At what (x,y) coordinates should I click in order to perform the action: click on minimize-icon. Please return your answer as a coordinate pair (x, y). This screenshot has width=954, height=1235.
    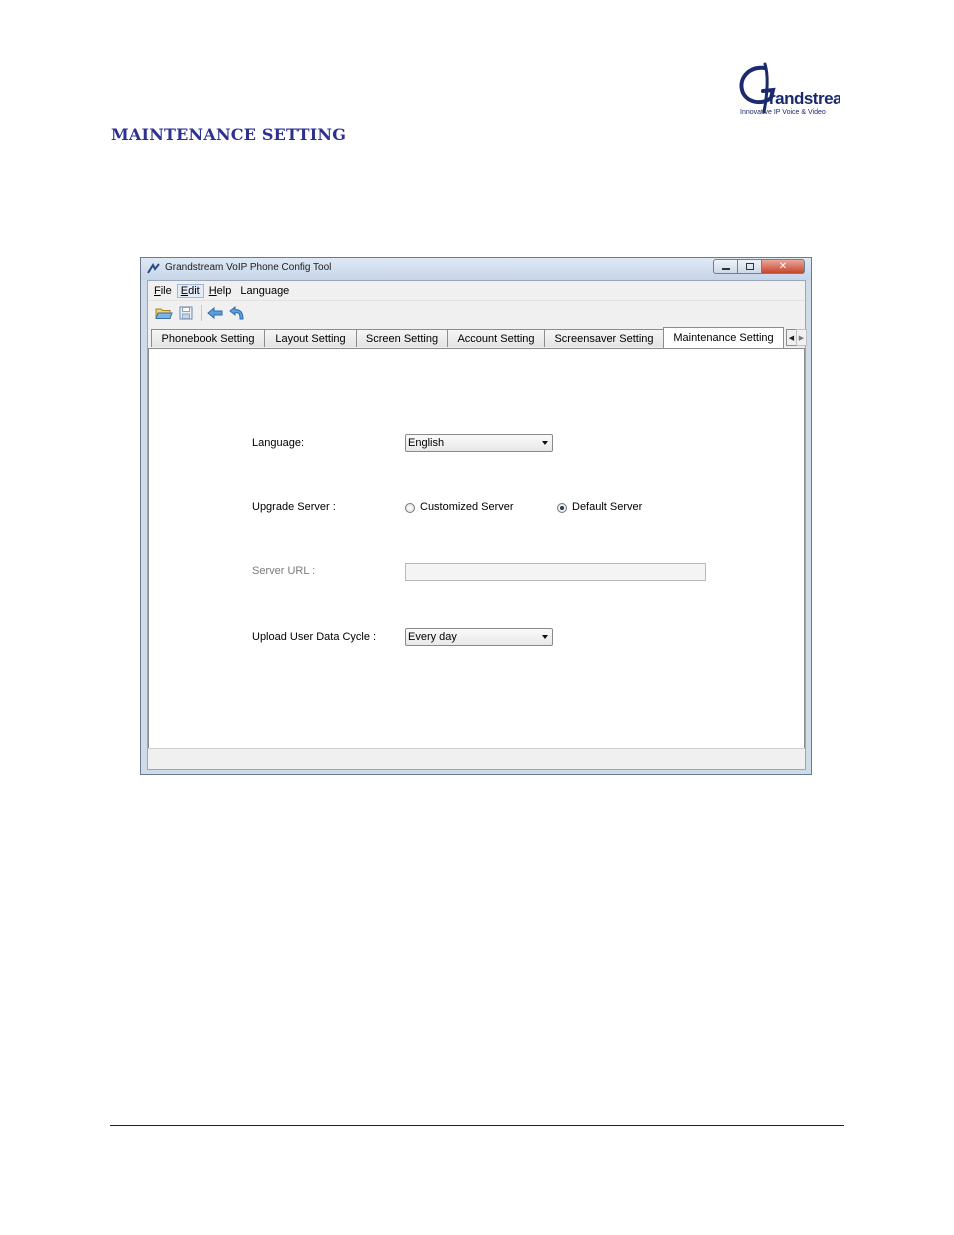
    Looking at the image, I should click on (725, 268).